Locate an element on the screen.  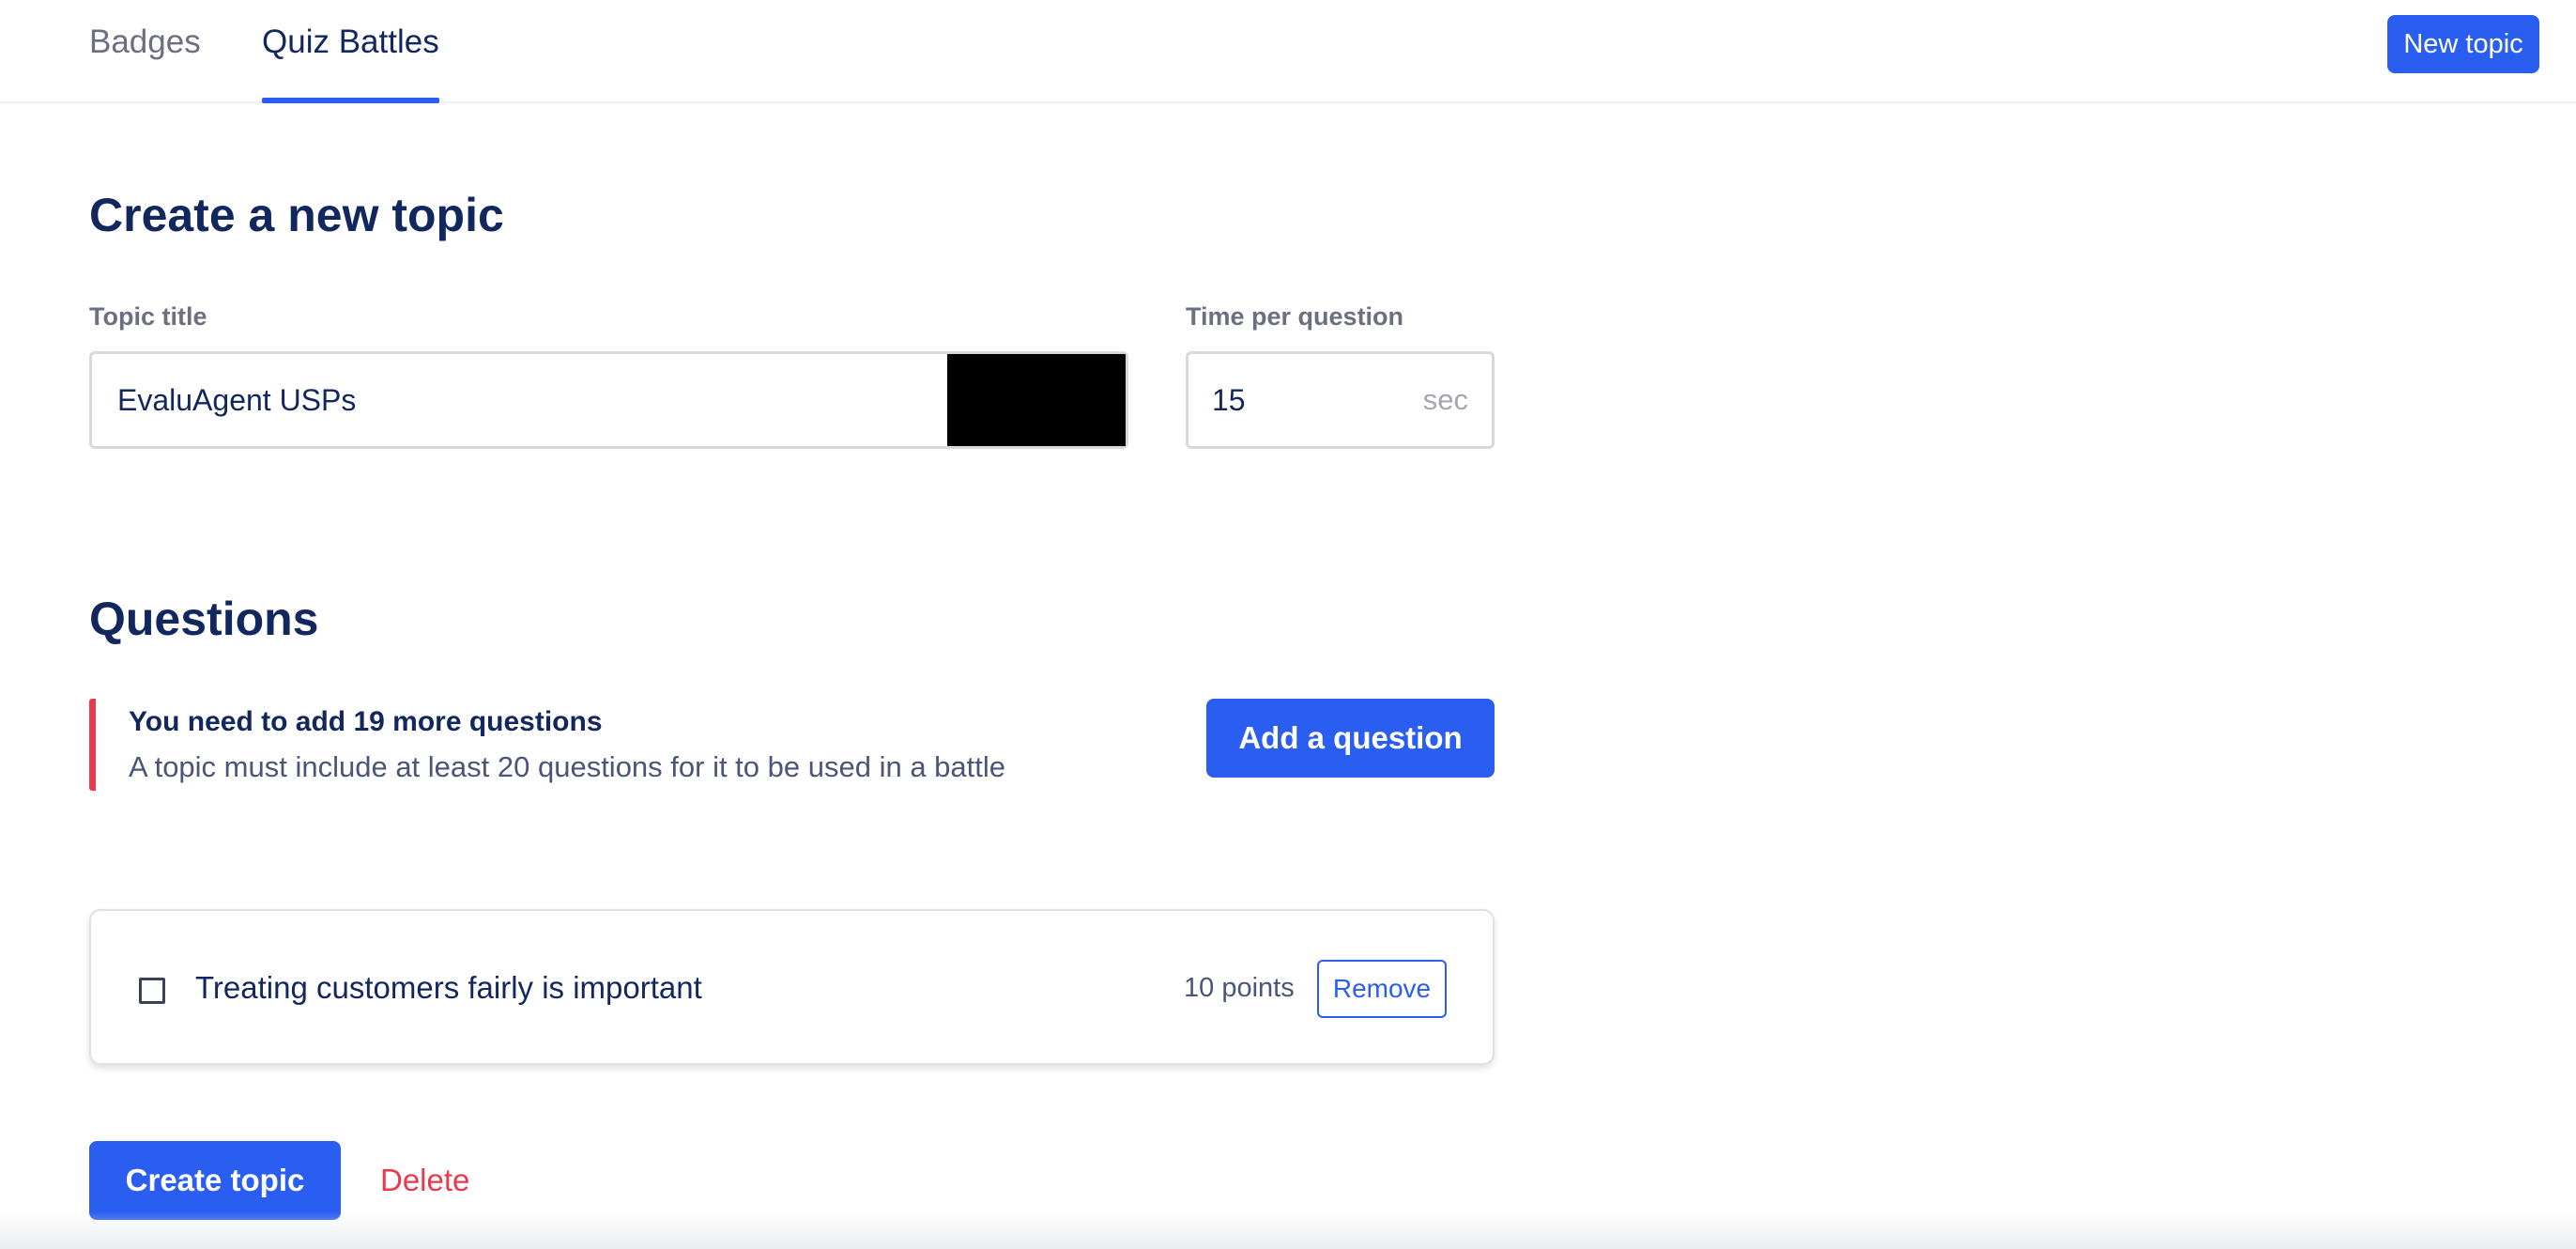
time-value: 15 is located at coordinates (1229, 400).